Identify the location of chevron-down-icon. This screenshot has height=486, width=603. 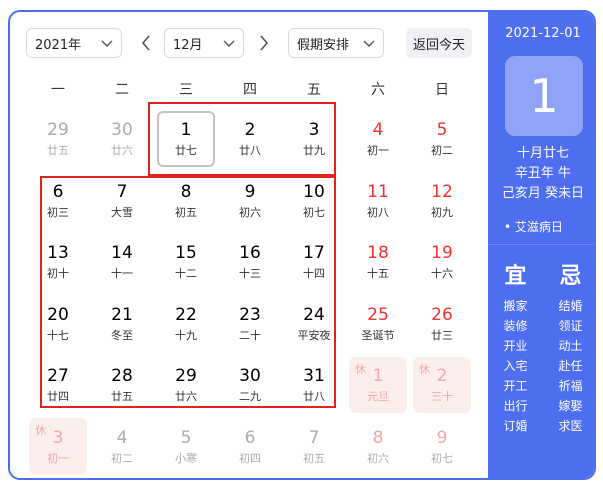
(369, 43).